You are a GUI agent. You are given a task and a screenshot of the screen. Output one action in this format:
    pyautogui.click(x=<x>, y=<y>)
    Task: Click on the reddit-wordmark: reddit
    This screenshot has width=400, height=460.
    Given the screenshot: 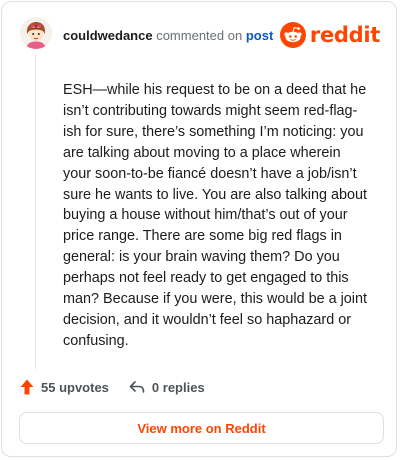 What is the action you would take?
    pyautogui.click(x=344, y=35)
    